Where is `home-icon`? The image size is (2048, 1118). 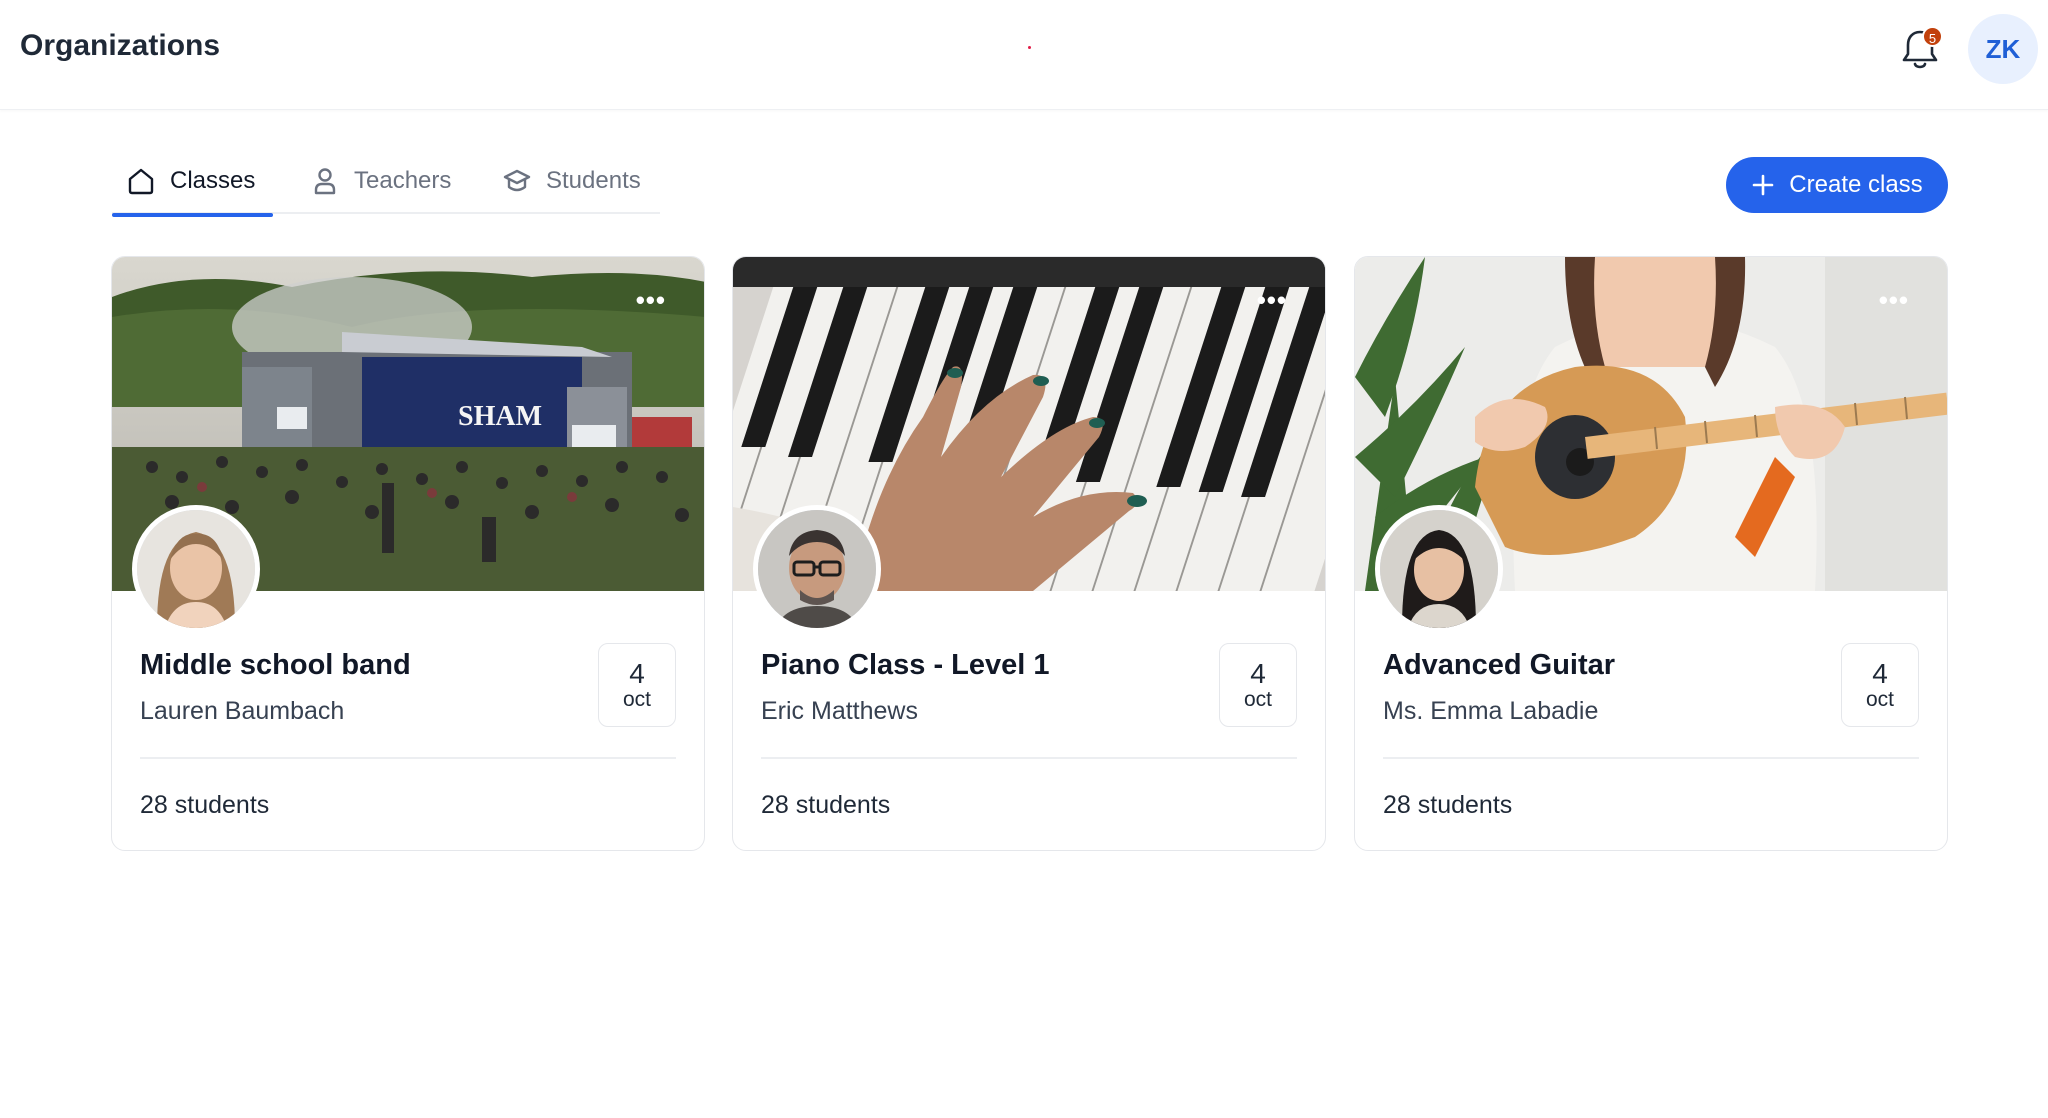 home-icon is located at coordinates (141, 181).